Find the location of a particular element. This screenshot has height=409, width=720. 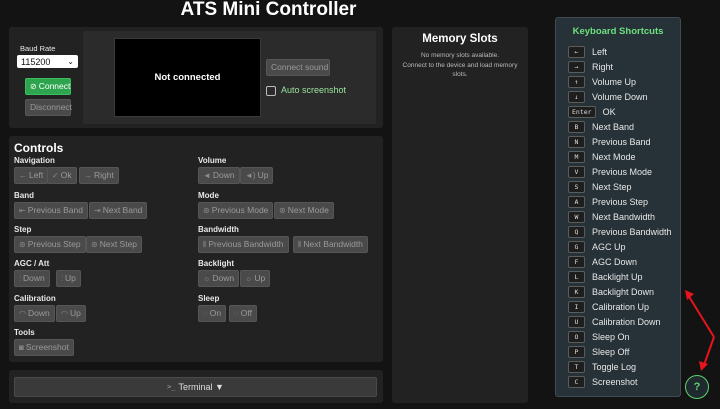

help-button: ? is located at coordinates (697, 387).